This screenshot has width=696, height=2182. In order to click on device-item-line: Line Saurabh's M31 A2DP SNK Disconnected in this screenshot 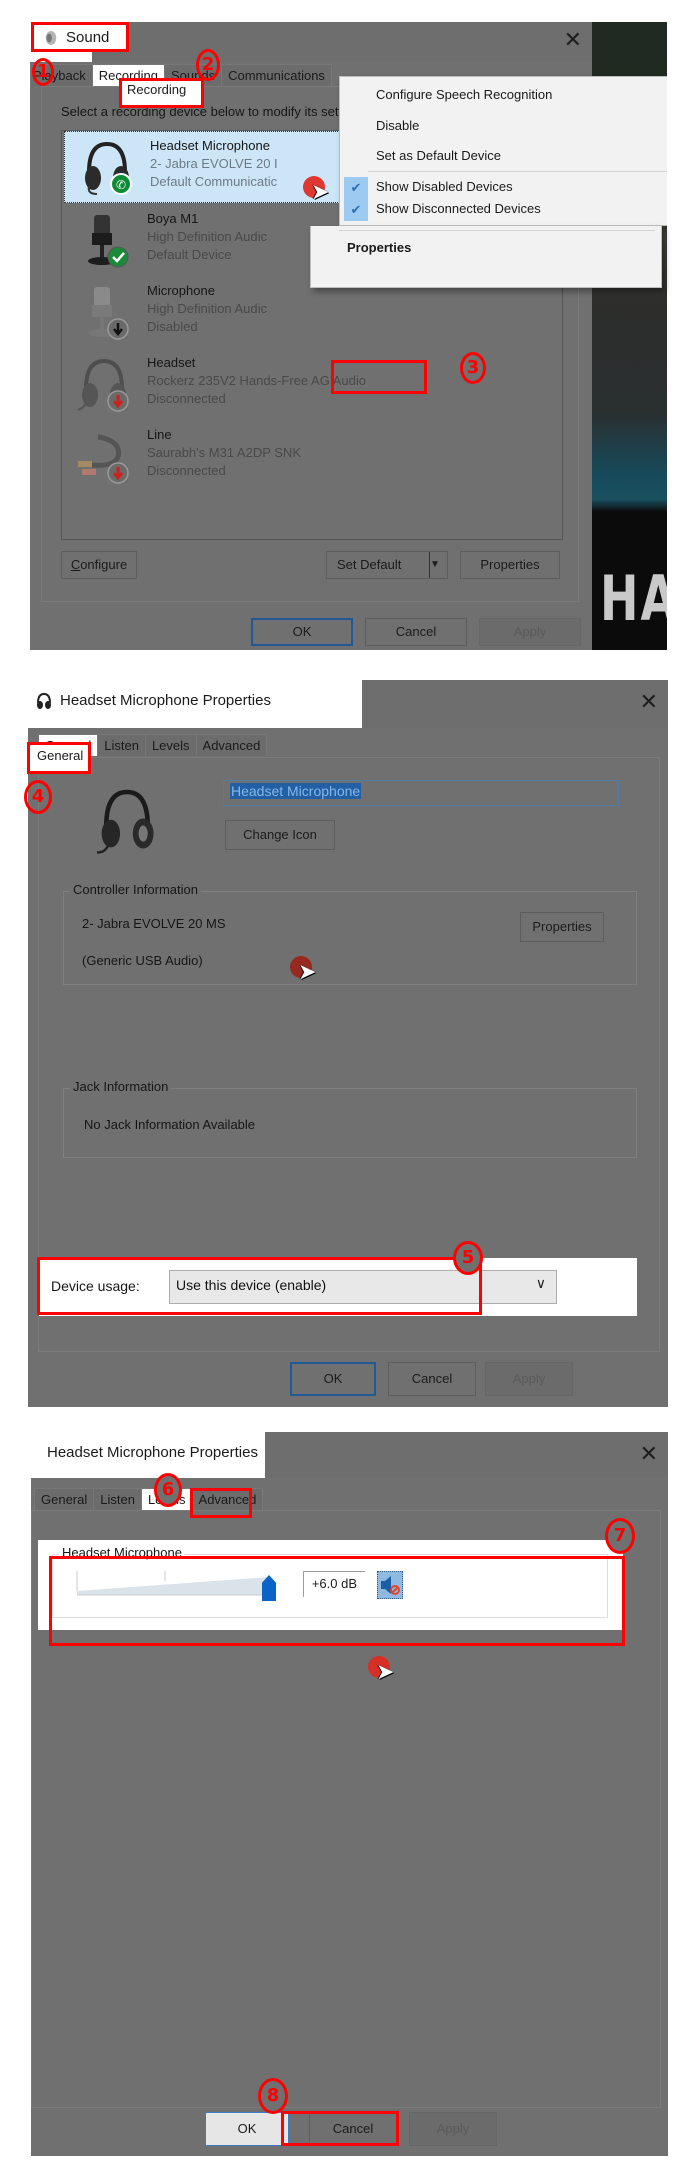, I will do `click(312, 457)`.